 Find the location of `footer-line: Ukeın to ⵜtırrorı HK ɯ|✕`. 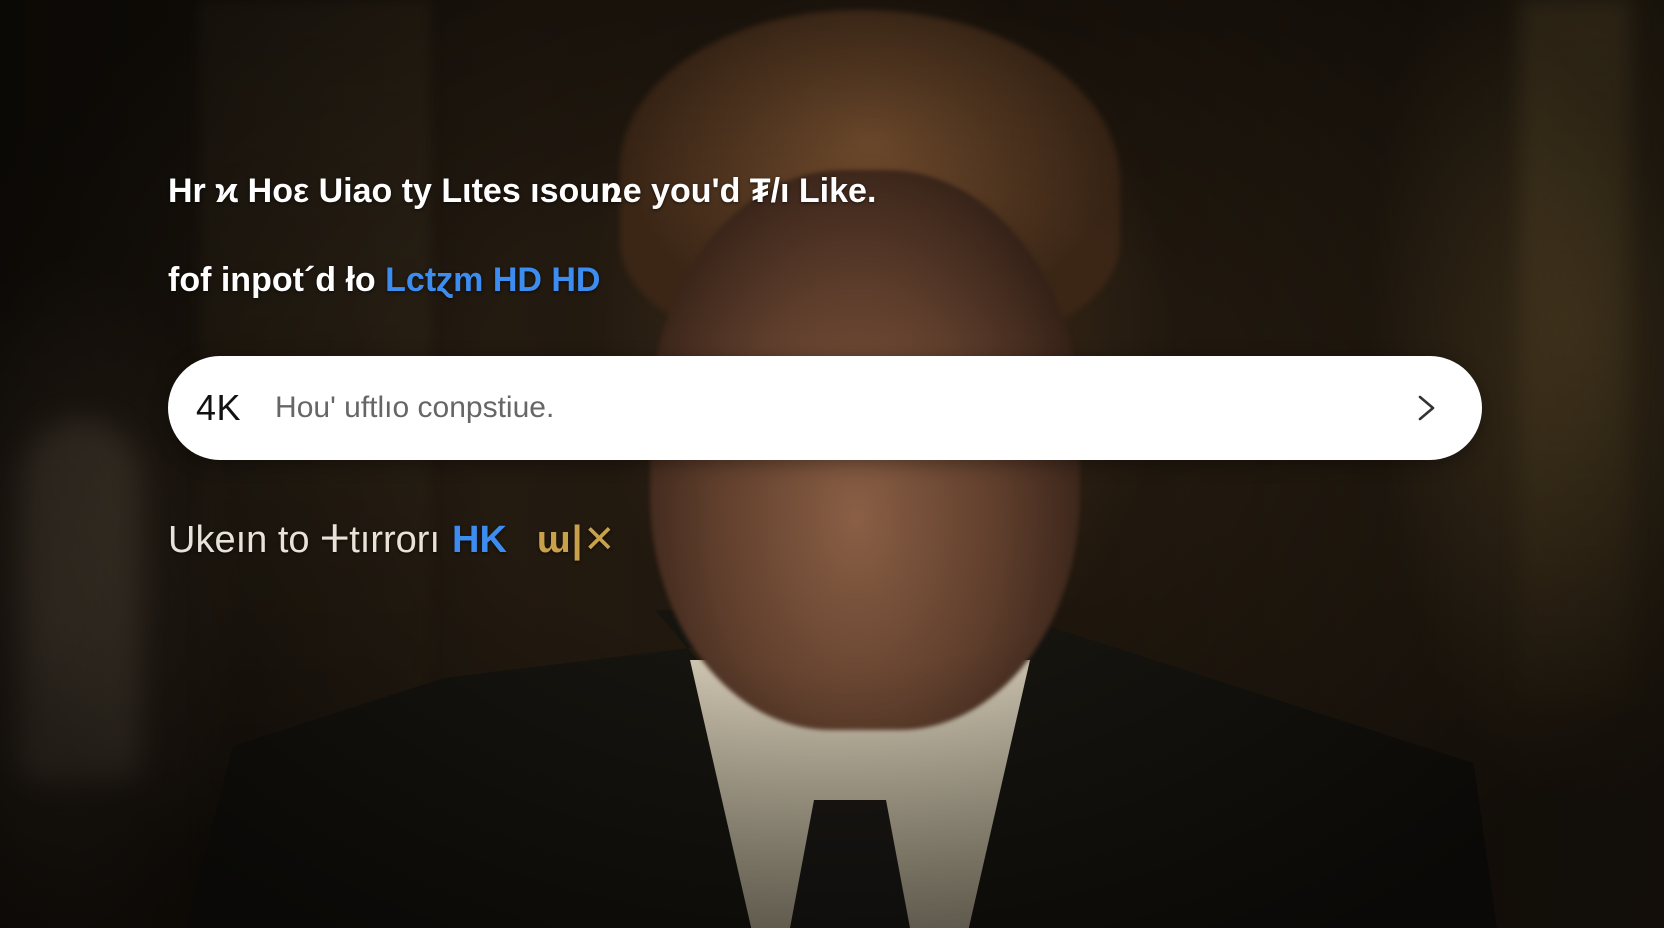

footer-line: Ukeın to ⵜtırrorı HK ɯ|✕ is located at coordinates (392, 540).